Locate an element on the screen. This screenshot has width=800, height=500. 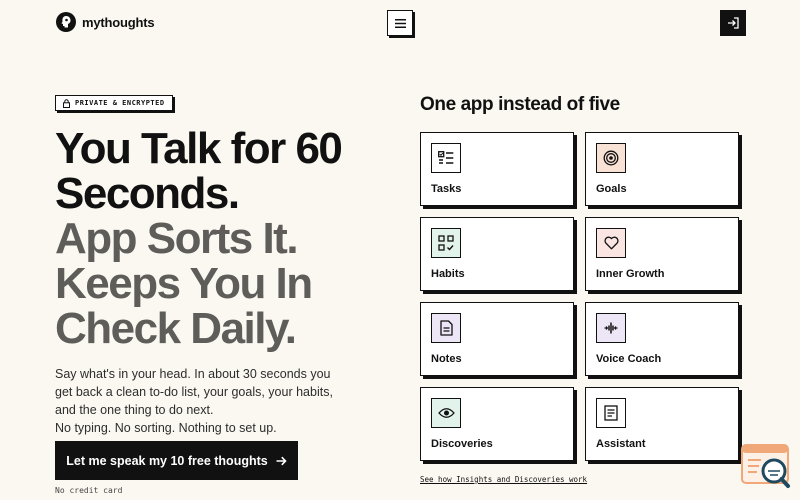
login-button is located at coordinates (733, 23).